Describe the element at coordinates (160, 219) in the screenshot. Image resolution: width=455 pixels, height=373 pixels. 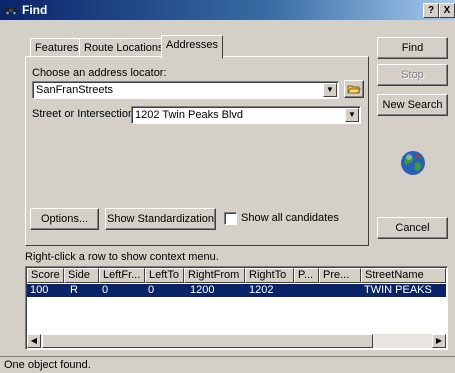
I see `show-standardization-button: Show Standardization` at that location.